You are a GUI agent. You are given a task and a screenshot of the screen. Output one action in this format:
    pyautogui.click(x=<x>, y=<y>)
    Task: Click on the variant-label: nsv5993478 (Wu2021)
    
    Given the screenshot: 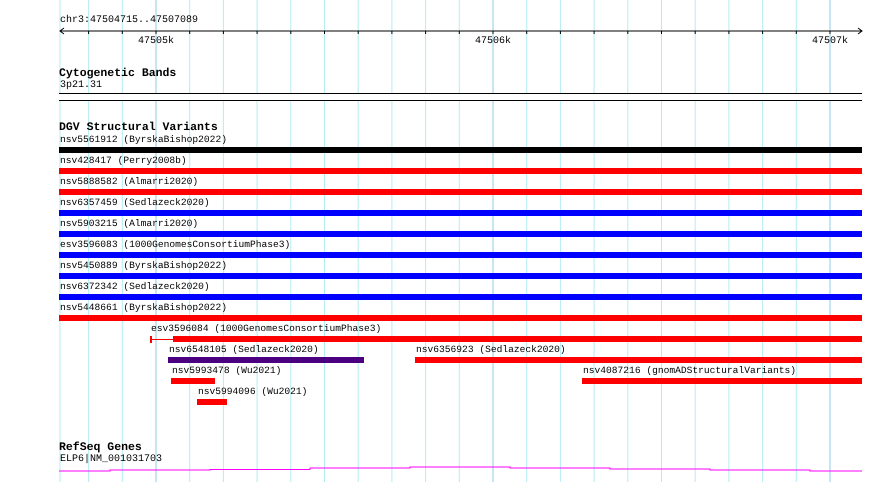 What is the action you would take?
    pyautogui.click(x=227, y=370)
    